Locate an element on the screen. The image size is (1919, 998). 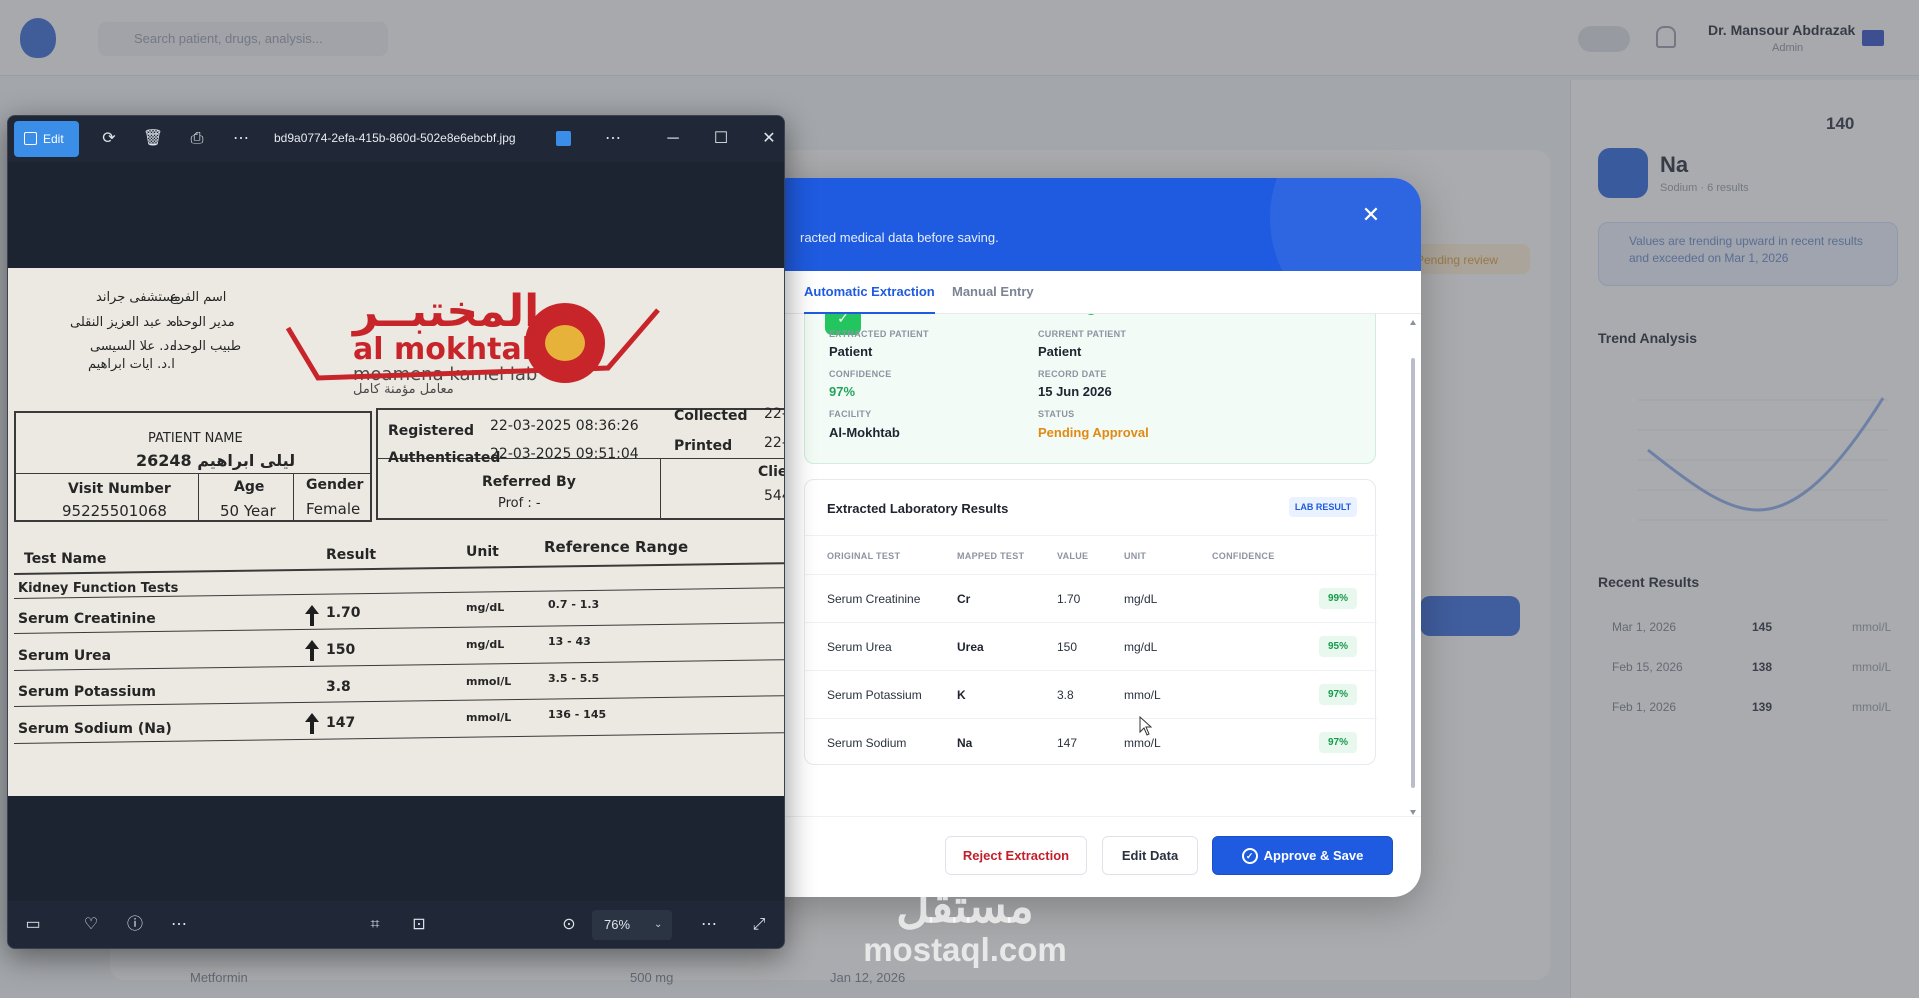
unit-director-value: ا.د عبد العزيز النقلى is located at coordinates (125, 322).